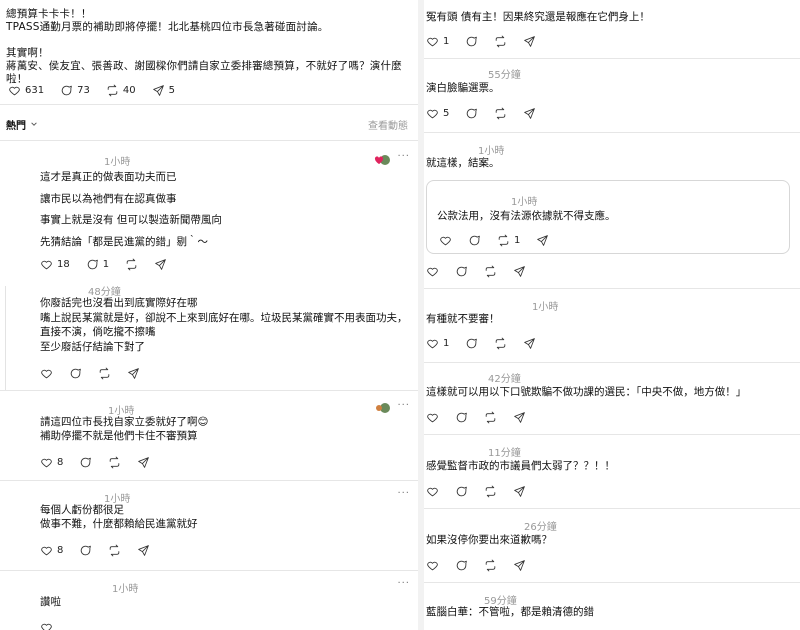  Describe the element at coordinates (55, 264) in the screenshot. I see `like-button: 18` at that location.